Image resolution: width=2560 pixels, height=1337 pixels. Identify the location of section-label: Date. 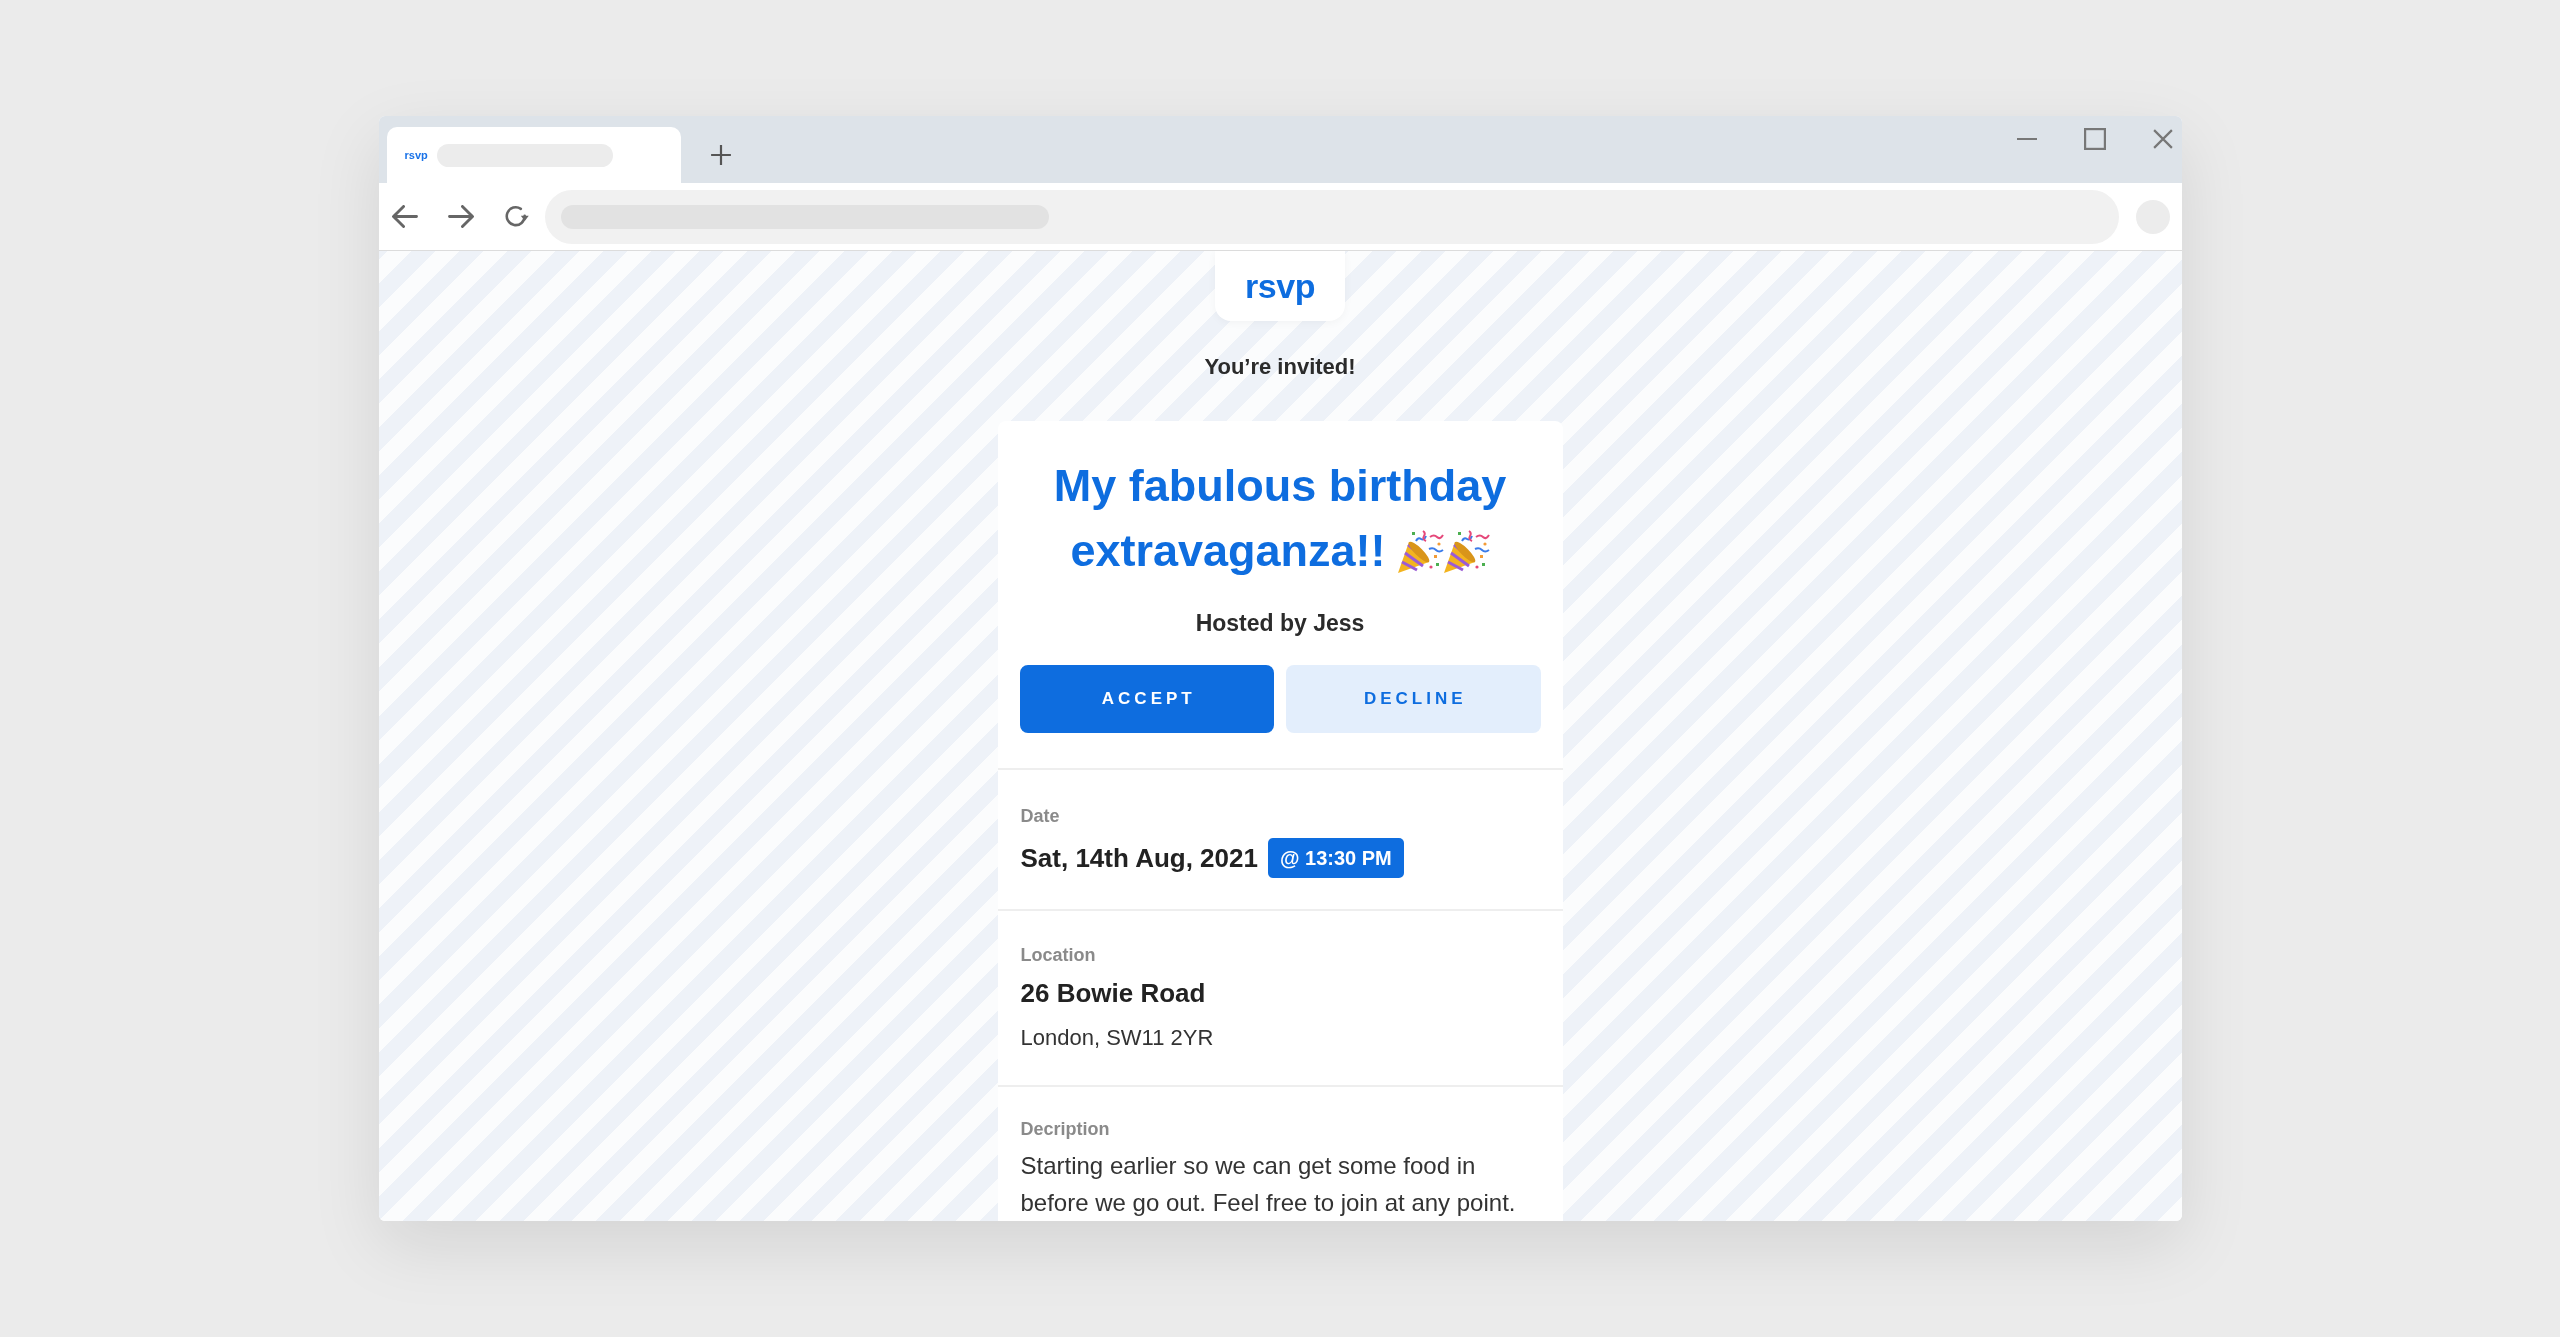
(1040, 816).